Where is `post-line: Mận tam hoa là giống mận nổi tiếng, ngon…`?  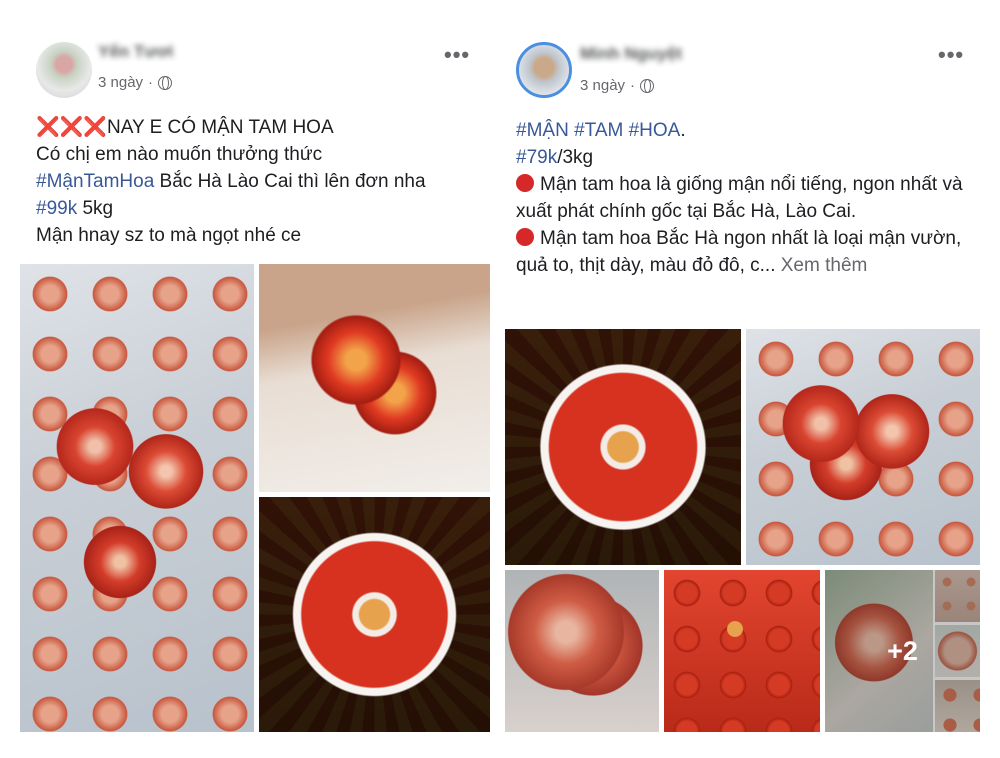
post-line: Mận tam hoa là giống mận nổi tiếng, ngon… is located at coordinates (751, 198).